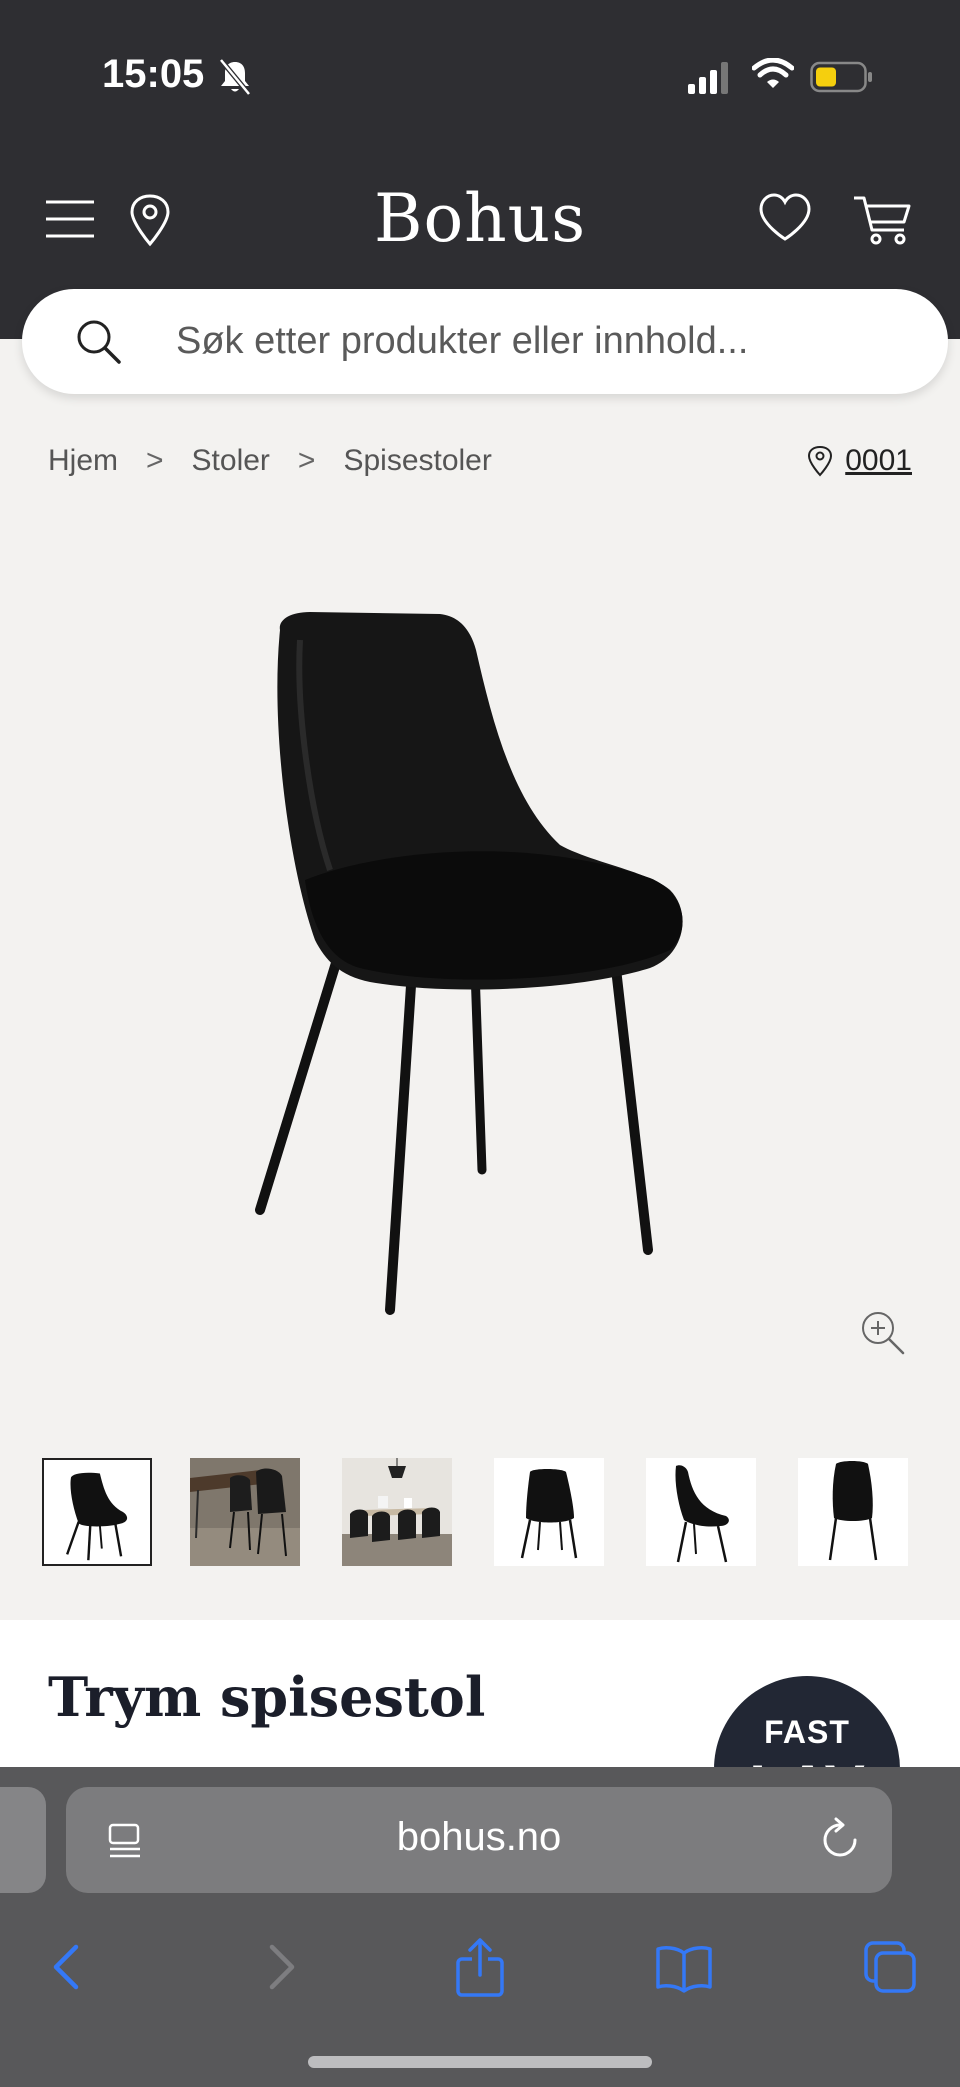 The image size is (960, 2087). I want to click on location-pin-icon, so click(820, 461).